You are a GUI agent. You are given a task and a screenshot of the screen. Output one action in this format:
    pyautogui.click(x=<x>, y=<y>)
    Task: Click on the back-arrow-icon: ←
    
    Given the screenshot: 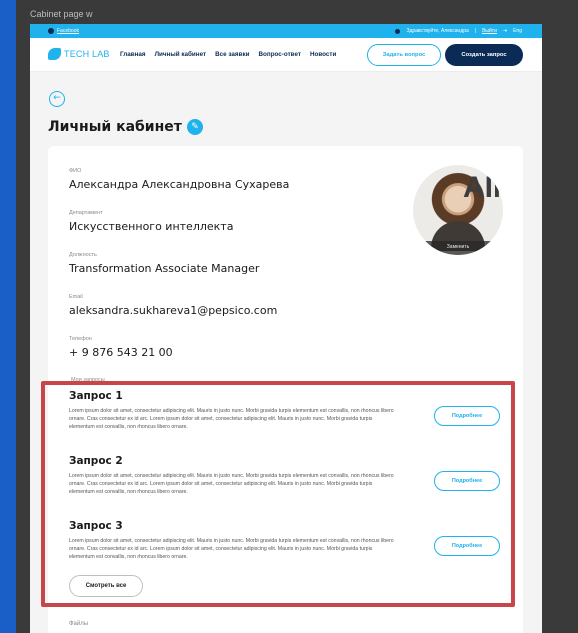 What is the action you would take?
    pyautogui.click(x=57, y=99)
    